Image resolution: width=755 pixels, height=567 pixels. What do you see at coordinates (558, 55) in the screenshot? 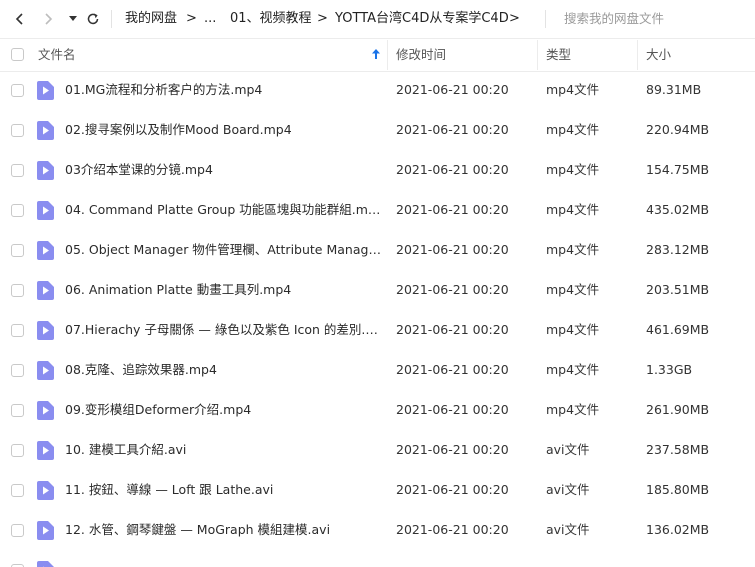
I see `column-header-type: 类型` at bounding box center [558, 55].